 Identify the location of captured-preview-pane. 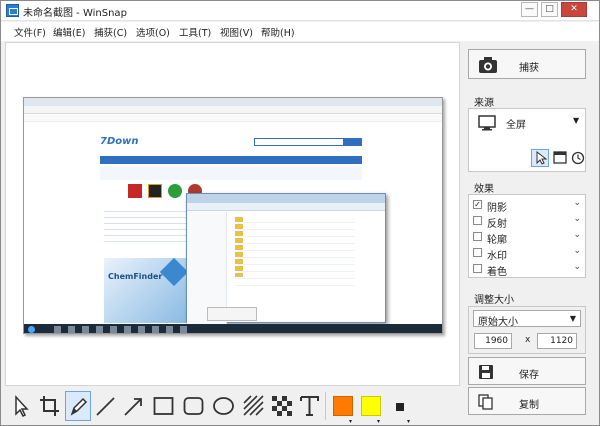
(232, 314).